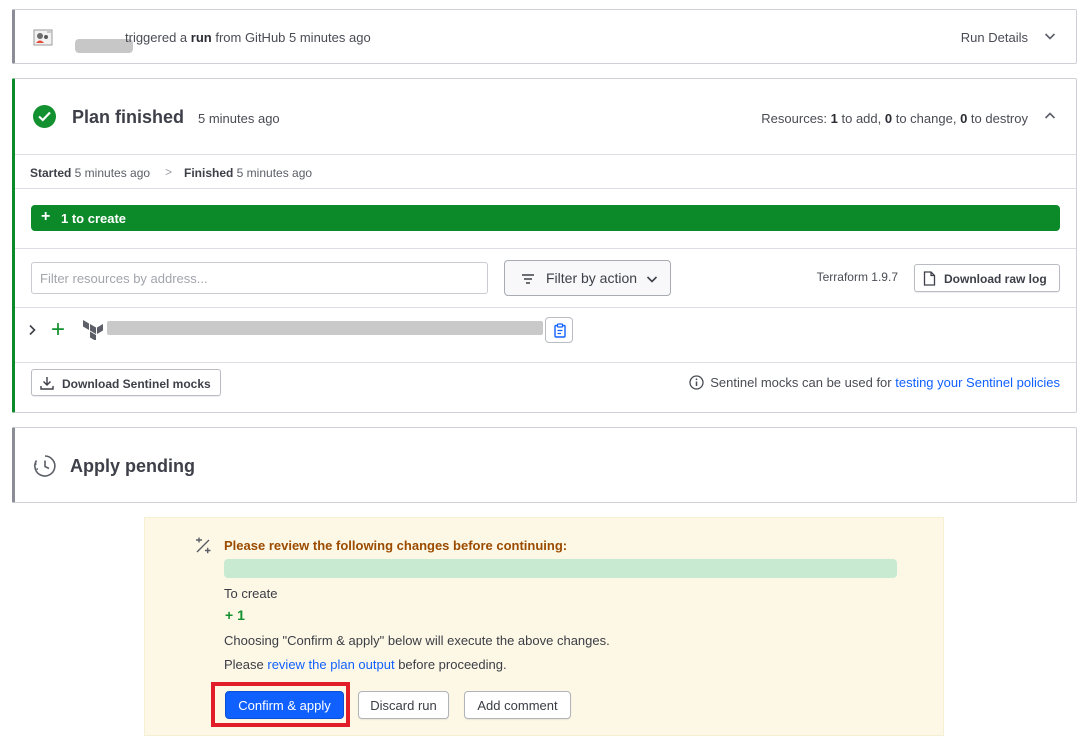 This screenshot has height=749, width=1083. I want to click on plan-title: Plan finished, so click(128, 117).